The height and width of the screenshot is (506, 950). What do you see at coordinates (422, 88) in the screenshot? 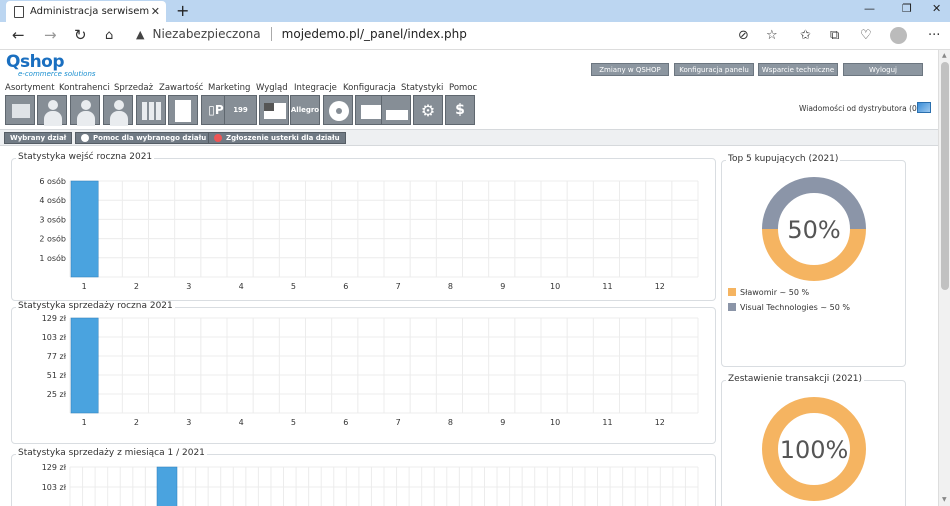
I see `menu-statystyki: Statystyki` at bounding box center [422, 88].